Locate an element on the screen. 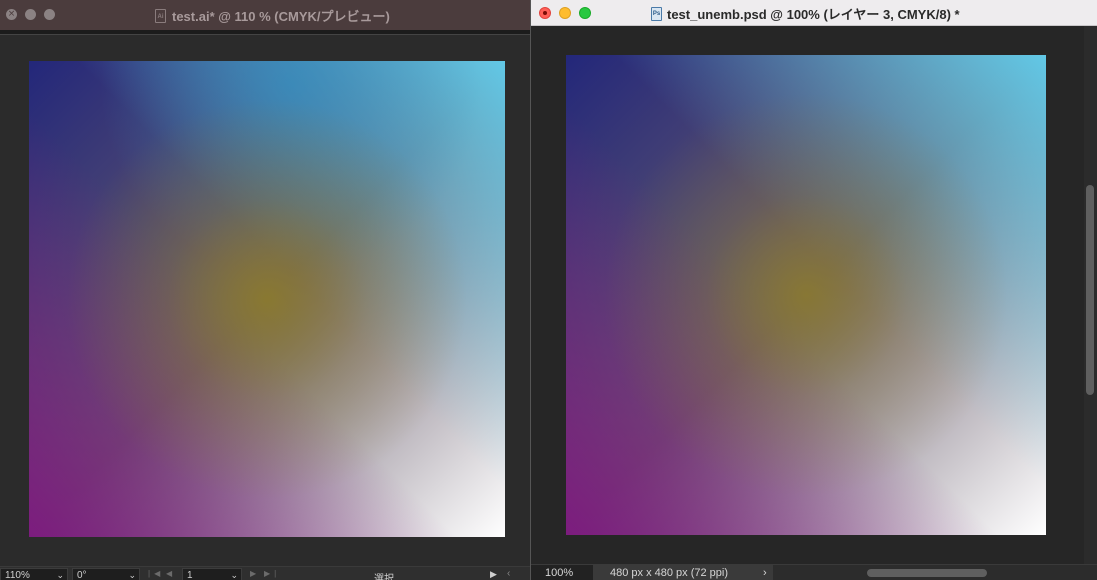 The width and height of the screenshot is (1097, 580). horizontal-scroll-thumb is located at coordinates (927, 573).